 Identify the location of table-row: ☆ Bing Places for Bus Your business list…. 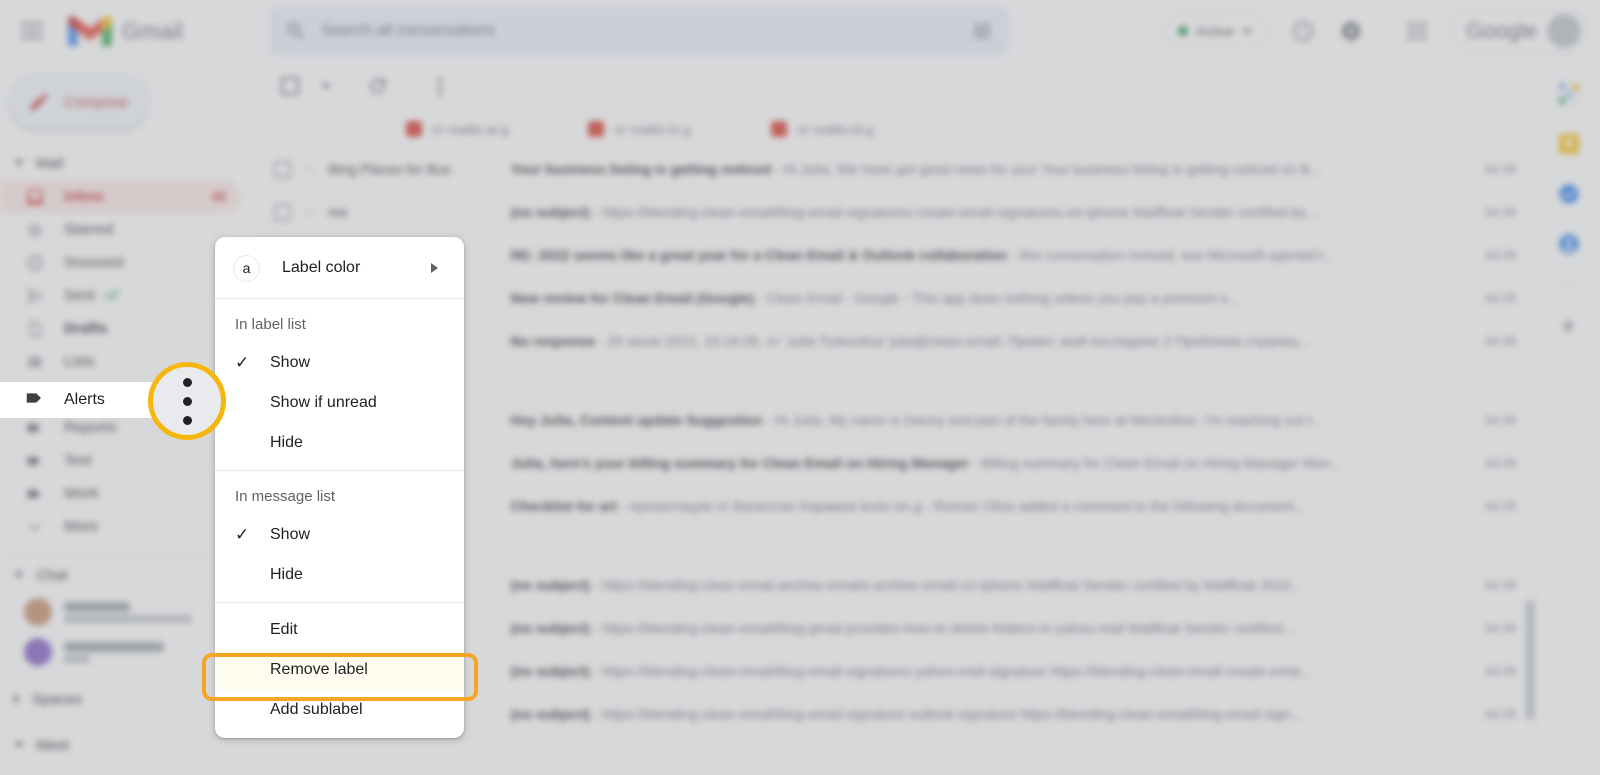
(896, 169).